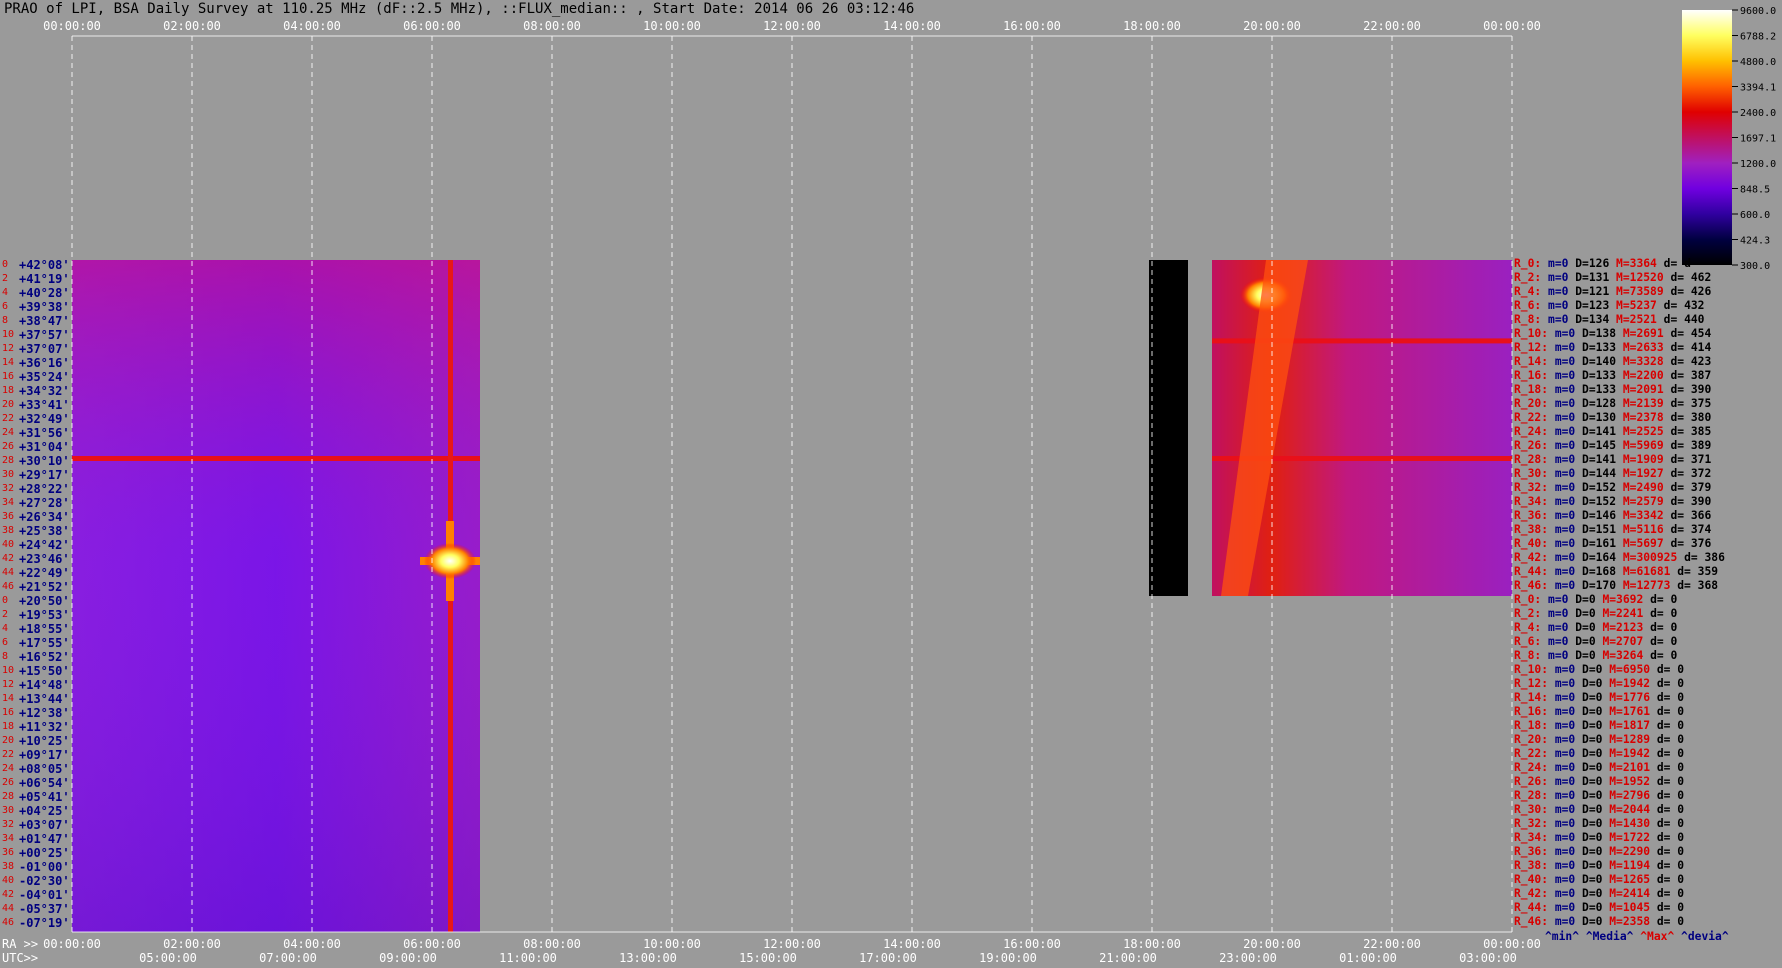  What do you see at coordinates (1599, 753) in the screenshot?
I see `stats-row: R_22: m=0 D=0 M=1942 d= 0` at bounding box center [1599, 753].